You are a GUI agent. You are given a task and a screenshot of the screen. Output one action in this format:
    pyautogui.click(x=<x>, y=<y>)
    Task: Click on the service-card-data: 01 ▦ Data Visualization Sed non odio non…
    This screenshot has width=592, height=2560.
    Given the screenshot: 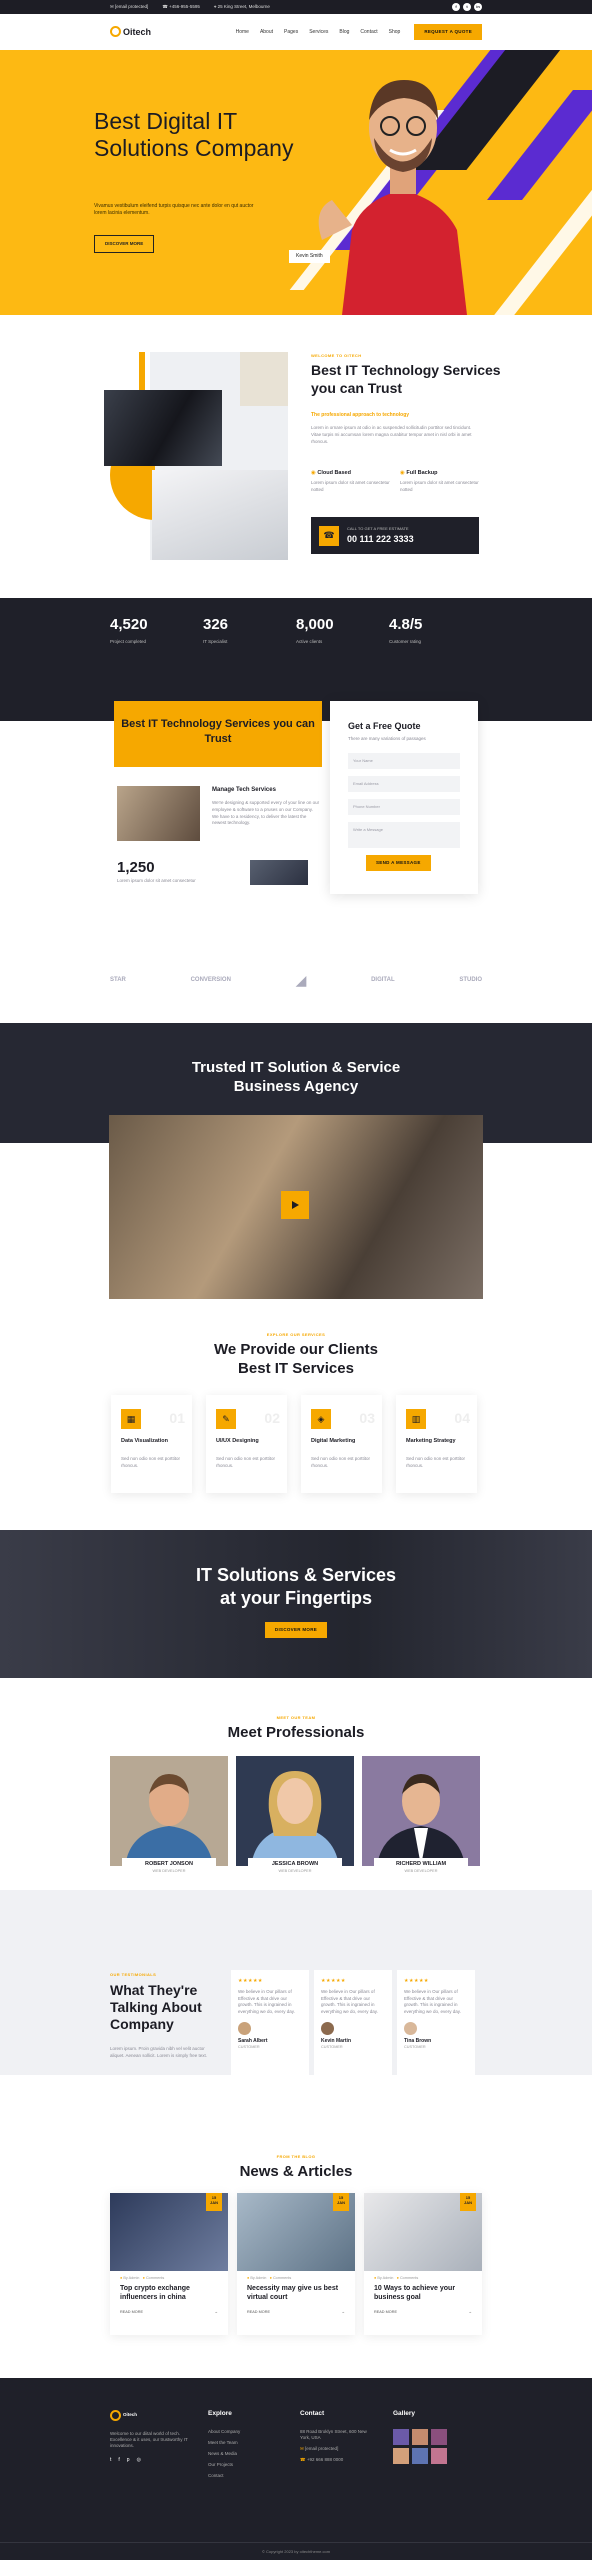 What is the action you would take?
    pyautogui.click(x=151, y=1444)
    